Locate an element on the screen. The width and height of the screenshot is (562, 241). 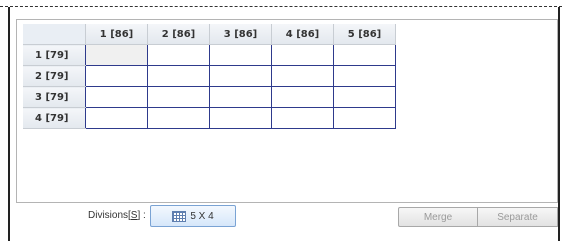
table-grid-icon is located at coordinates (179, 216).